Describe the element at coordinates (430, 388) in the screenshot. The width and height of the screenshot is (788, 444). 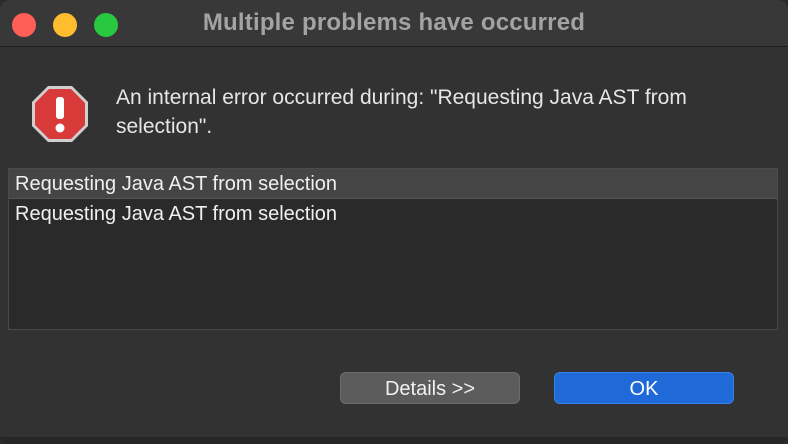
I see `details-button: Details >>` at that location.